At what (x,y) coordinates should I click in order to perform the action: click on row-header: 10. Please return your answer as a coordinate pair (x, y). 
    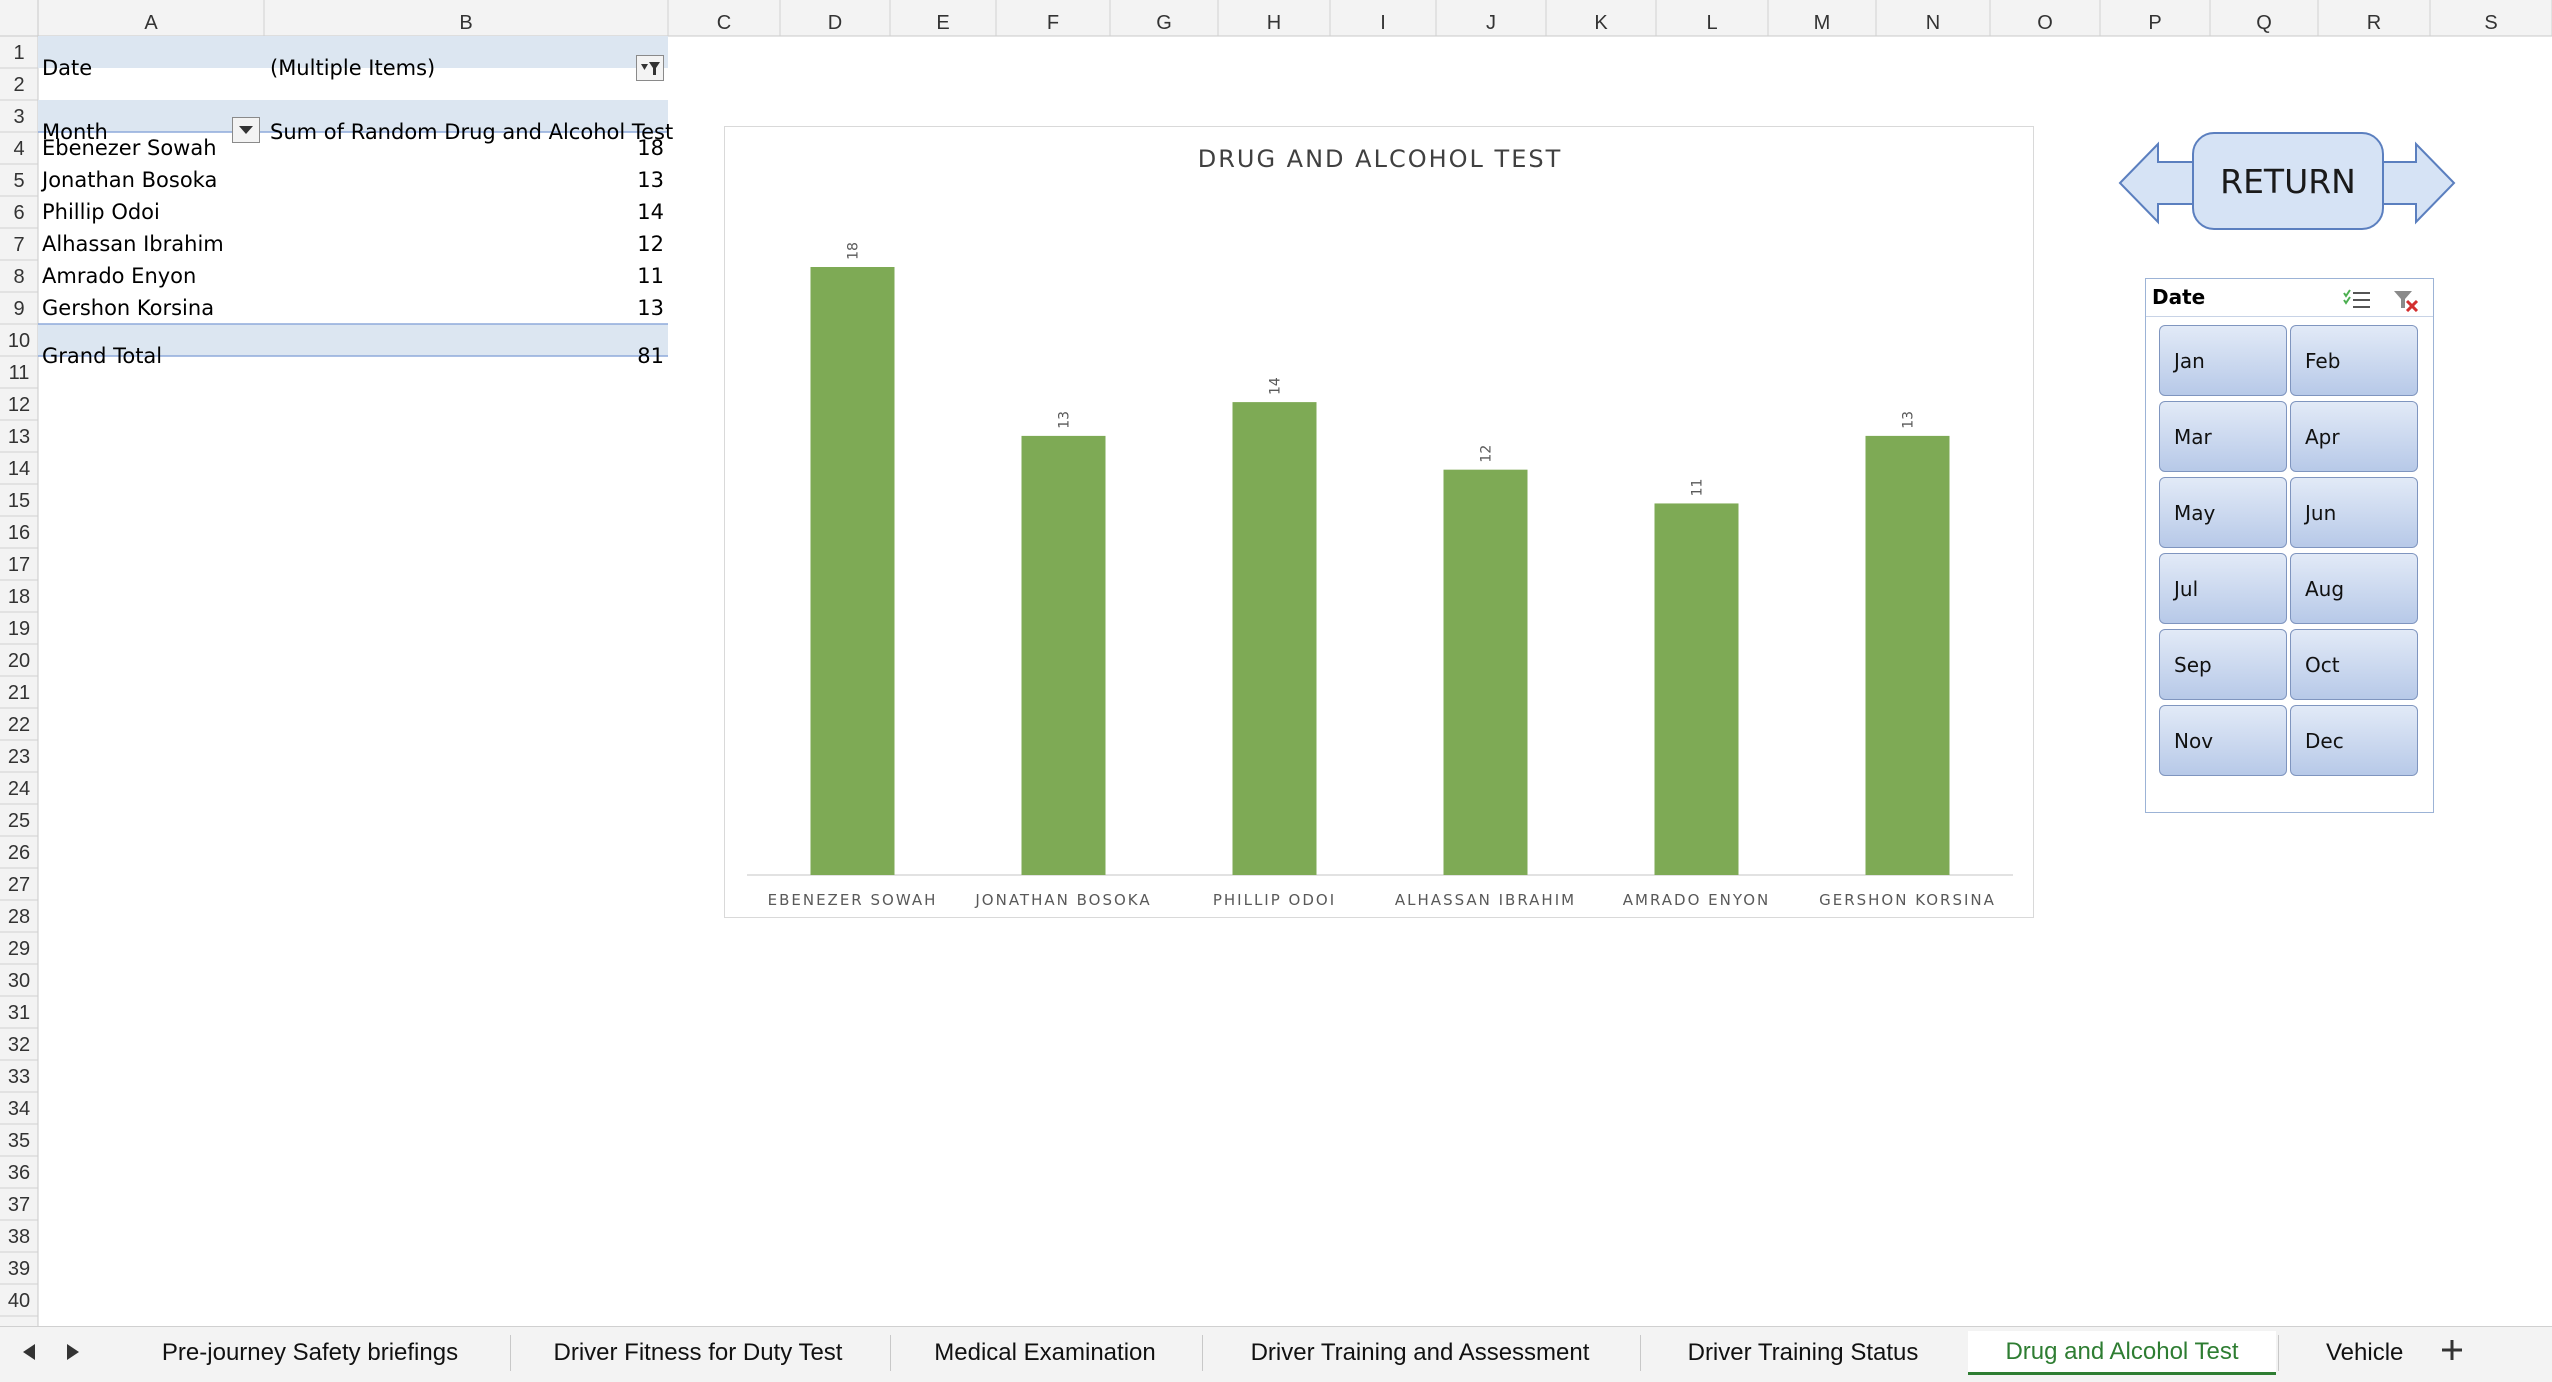
    Looking at the image, I should click on (19, 341).